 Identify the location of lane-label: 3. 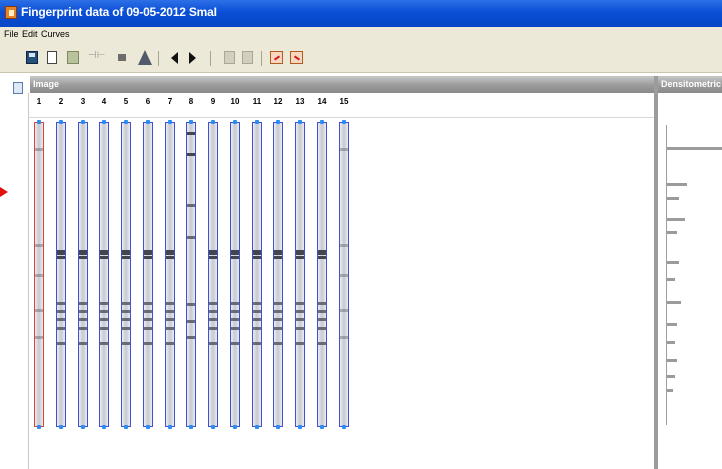
(83, 101).